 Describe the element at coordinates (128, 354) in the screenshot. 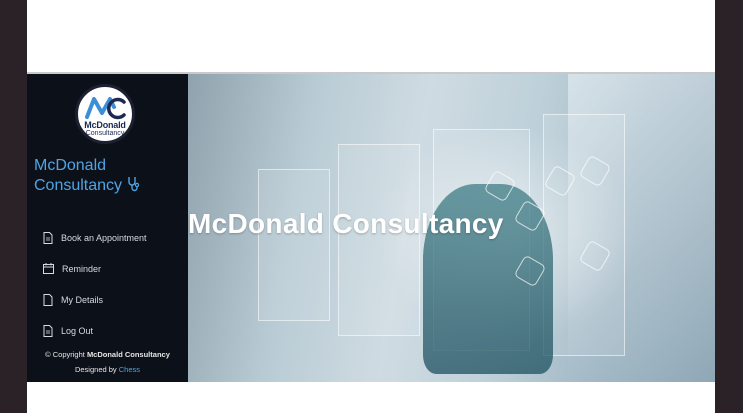

I see `copyright-name: McDonald Consultancy` at that location.